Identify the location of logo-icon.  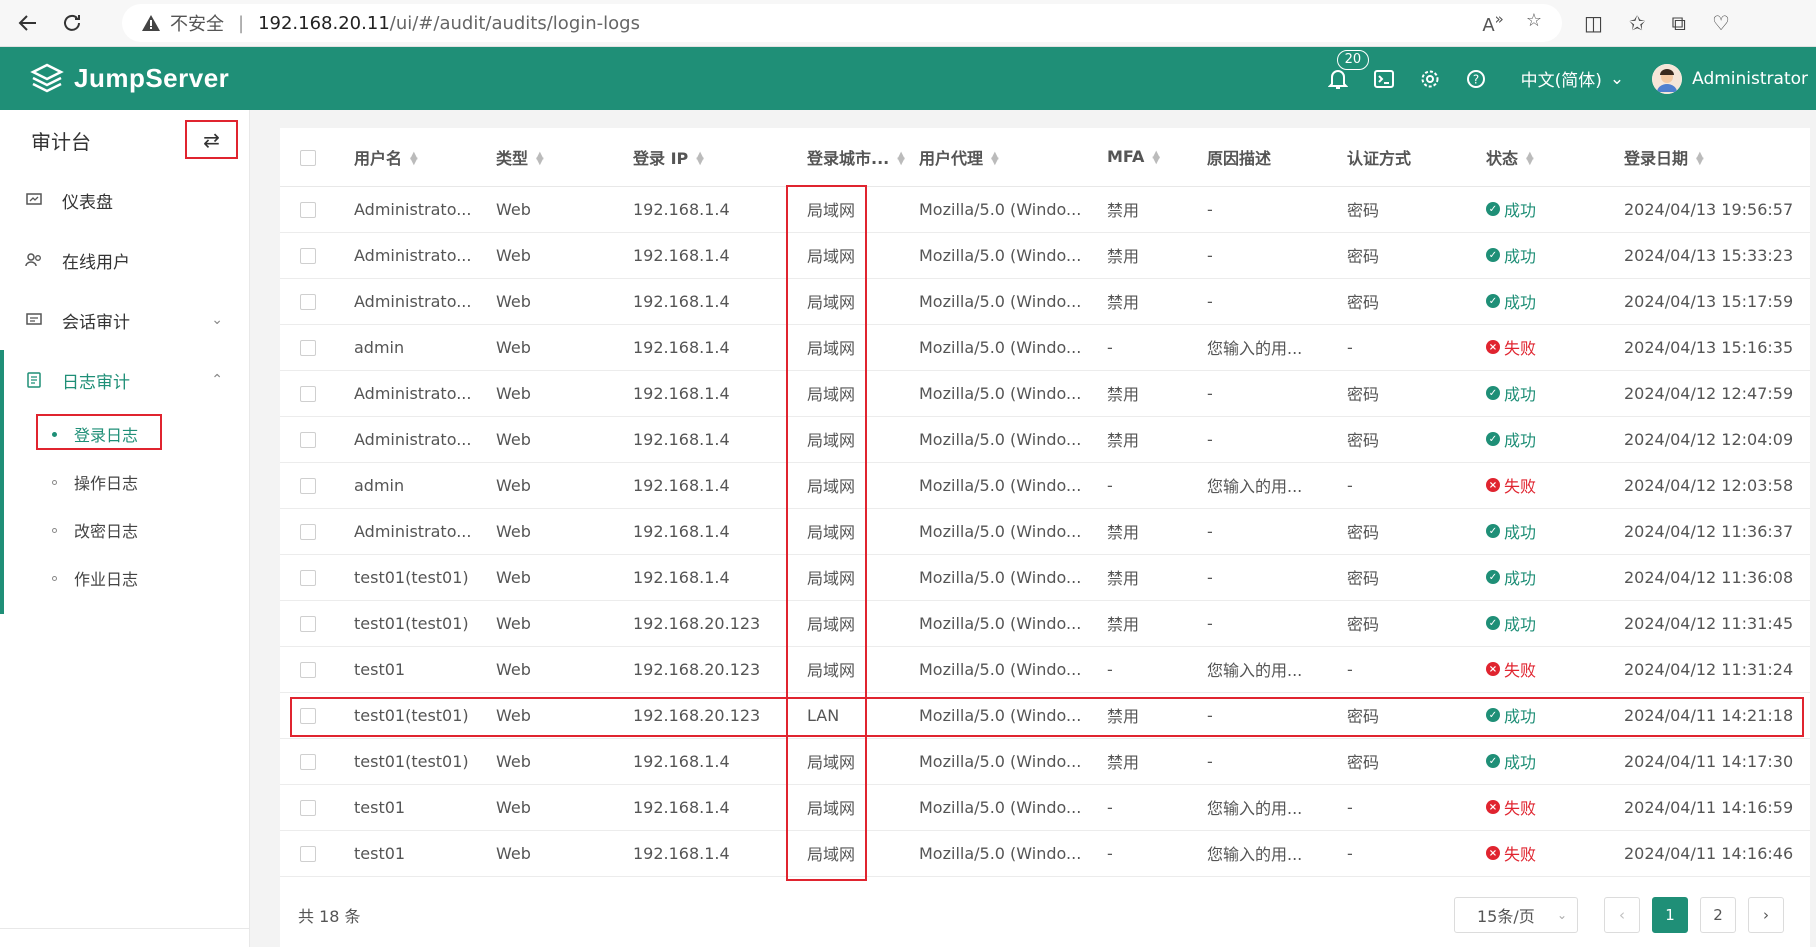
(47, 77).